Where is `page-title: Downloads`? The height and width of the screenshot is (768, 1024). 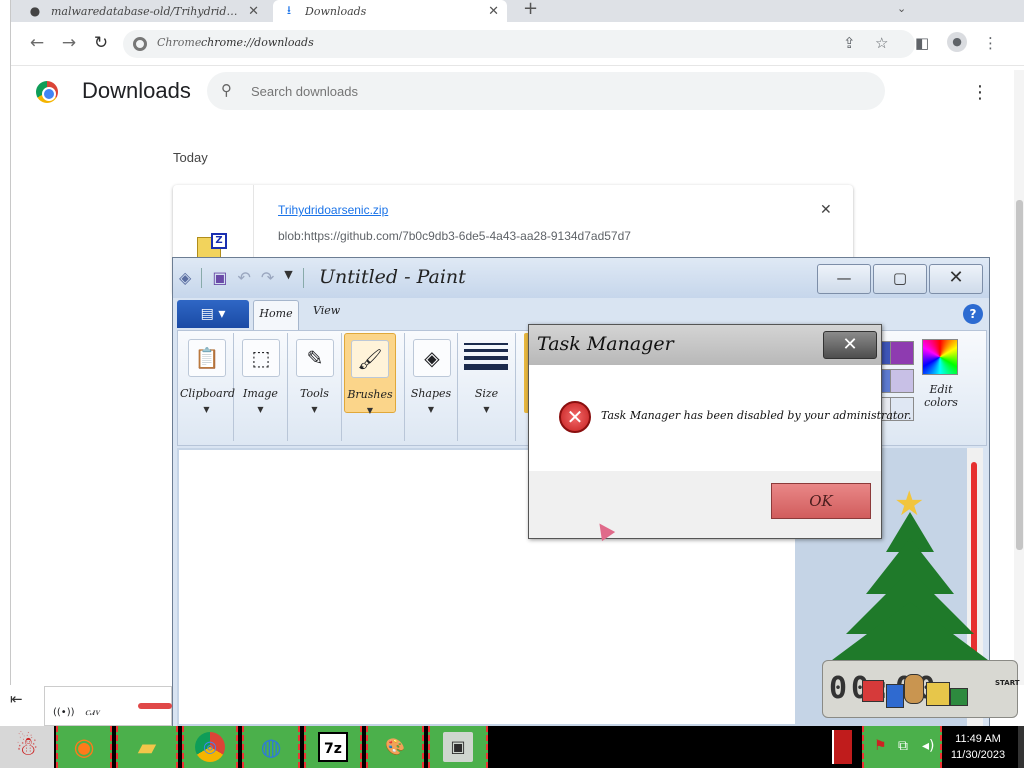
page-title: Downloads is located at coordinates (136, 90).